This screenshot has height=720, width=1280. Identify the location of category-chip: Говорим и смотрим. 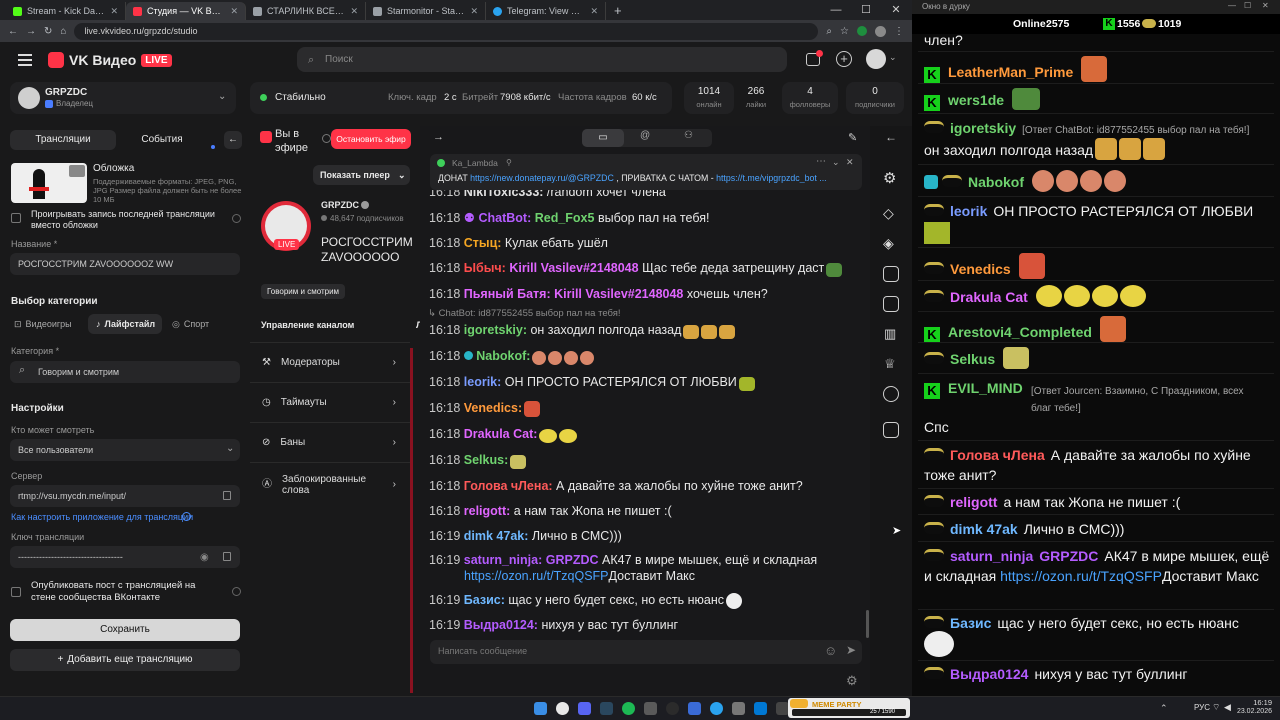
(303, 291).